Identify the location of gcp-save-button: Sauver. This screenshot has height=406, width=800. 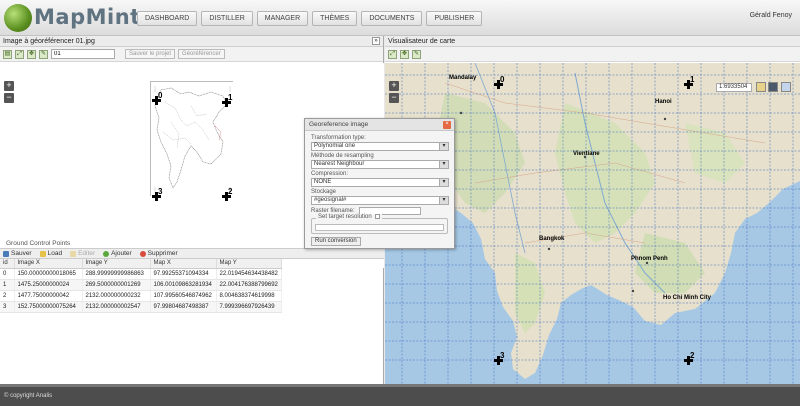
(17, 253).